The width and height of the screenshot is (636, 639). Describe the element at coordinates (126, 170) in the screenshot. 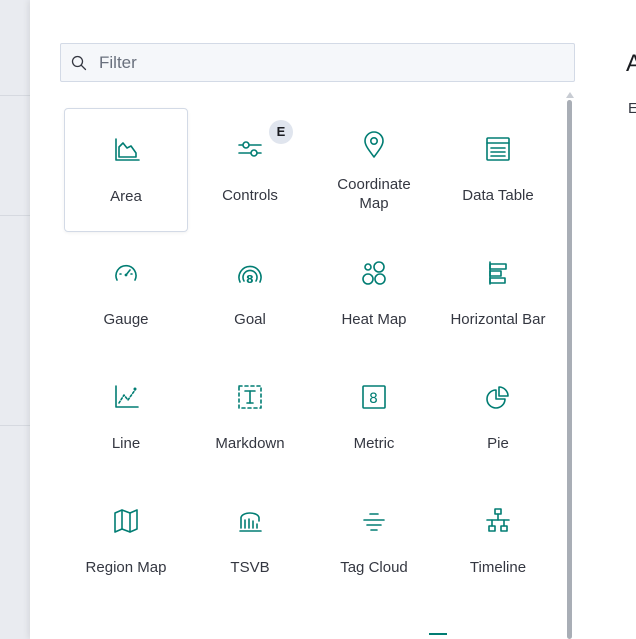

I see `tile-area: Area` at that location.